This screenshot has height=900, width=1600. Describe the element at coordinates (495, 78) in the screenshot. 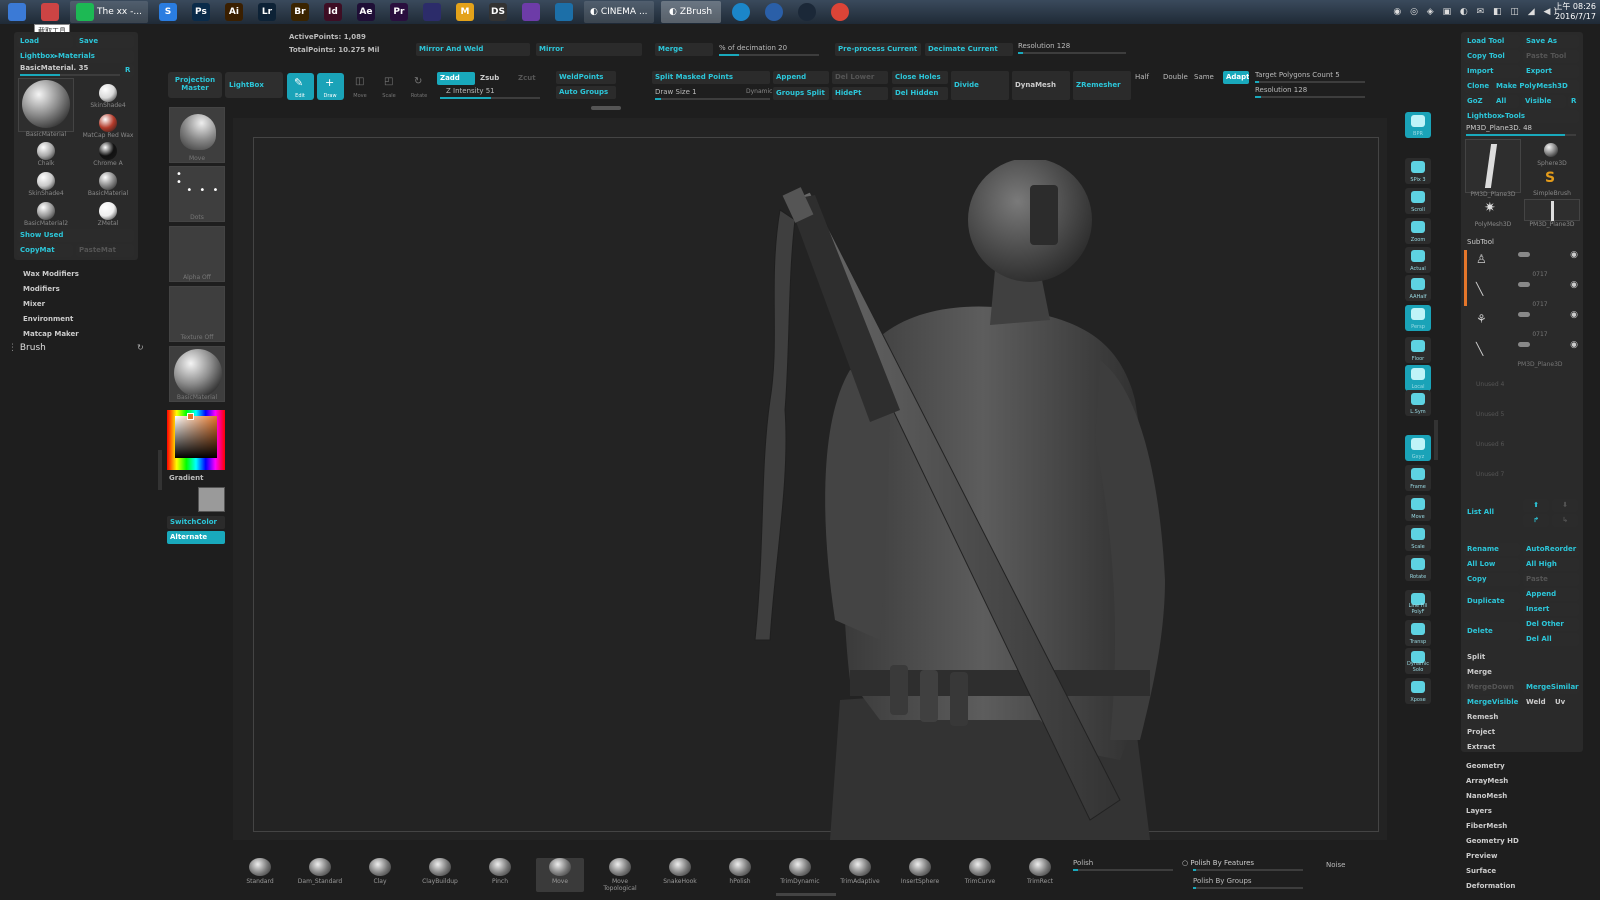

I see `zsub-button: Zsub` at that location.